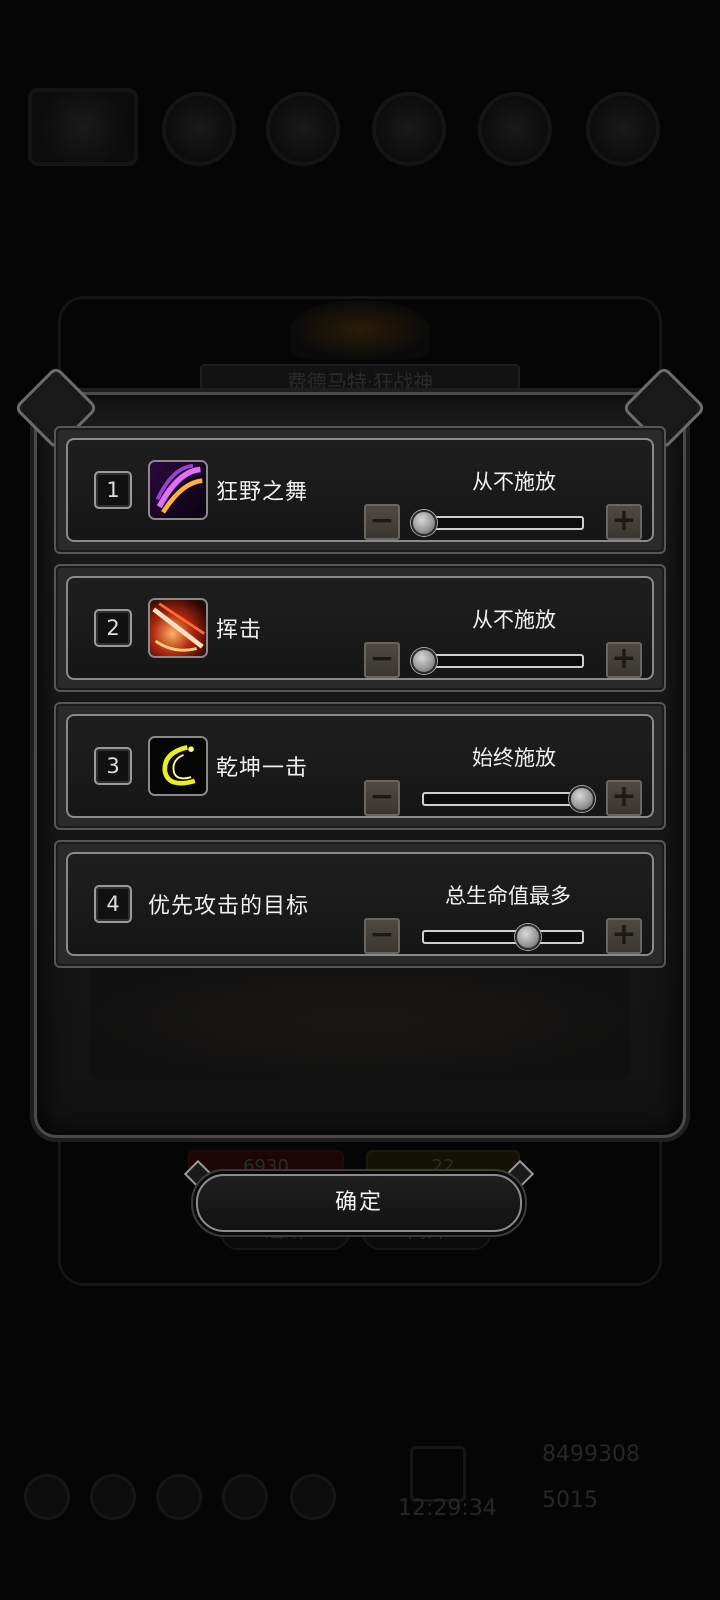 The width and height of the screenshot is (720, 1600). Describe the element at coordinates (438, 1474) in the screenshot. I see `background-gift-icon` at that location.